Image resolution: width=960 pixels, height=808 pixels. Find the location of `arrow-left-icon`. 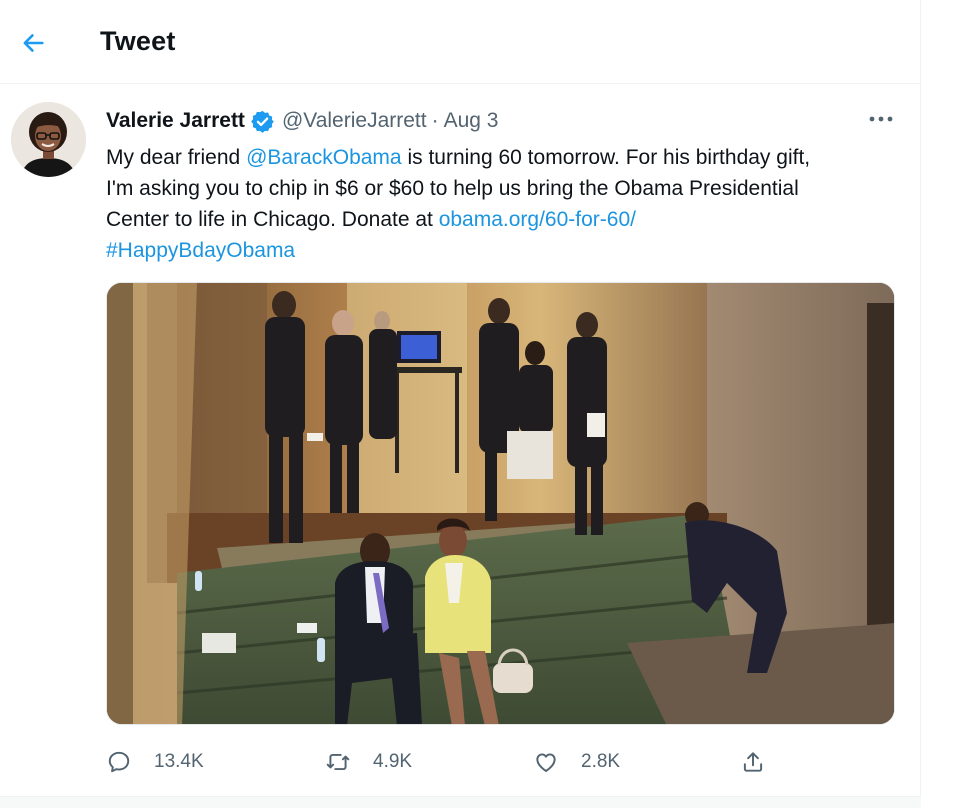

arrow-left-icon is located at coordinates (33, 43).